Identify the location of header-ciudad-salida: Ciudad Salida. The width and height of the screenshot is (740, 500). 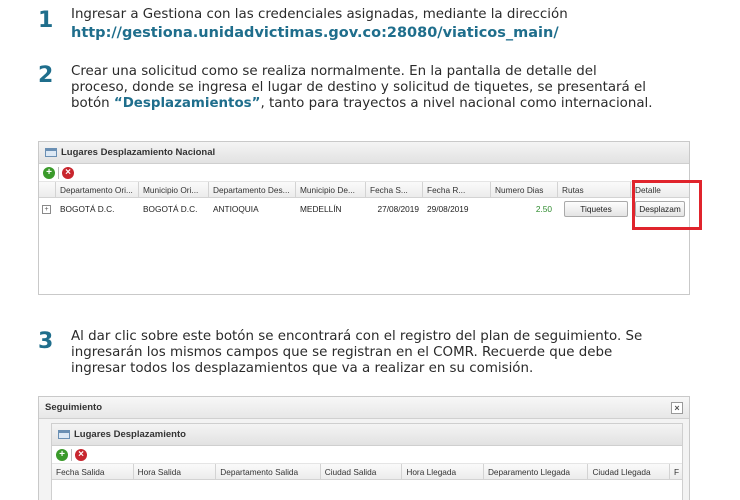
(362, 471).